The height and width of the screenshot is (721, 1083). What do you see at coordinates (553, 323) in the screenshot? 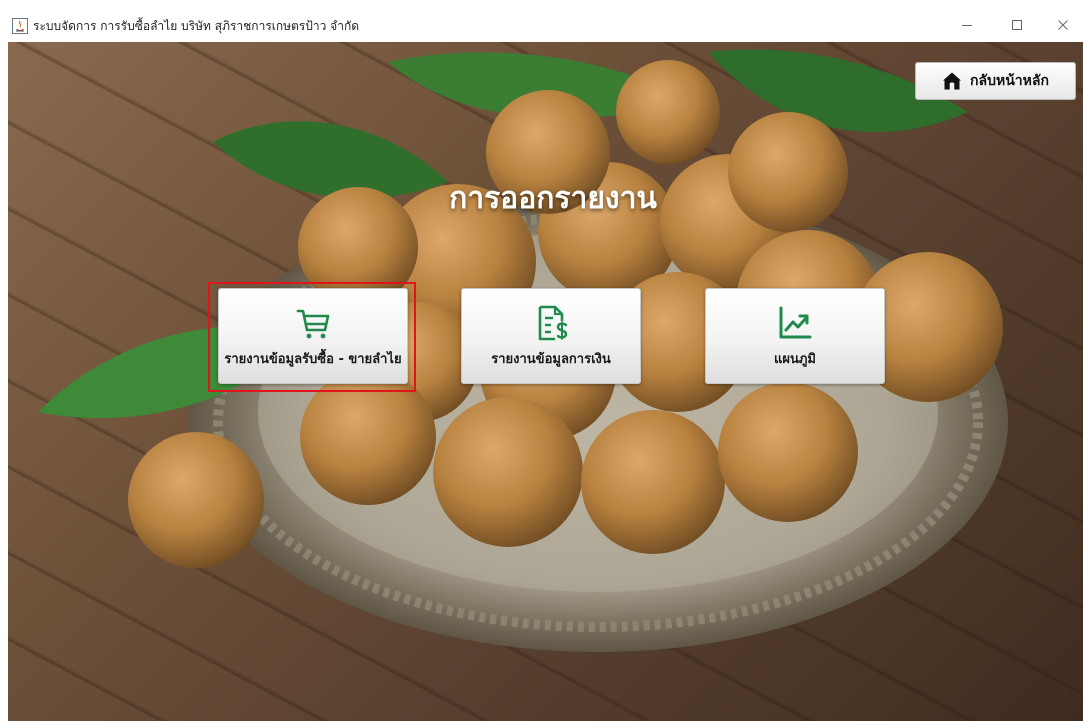
I see `finance-document-icon` at bounding box center [553, 323].